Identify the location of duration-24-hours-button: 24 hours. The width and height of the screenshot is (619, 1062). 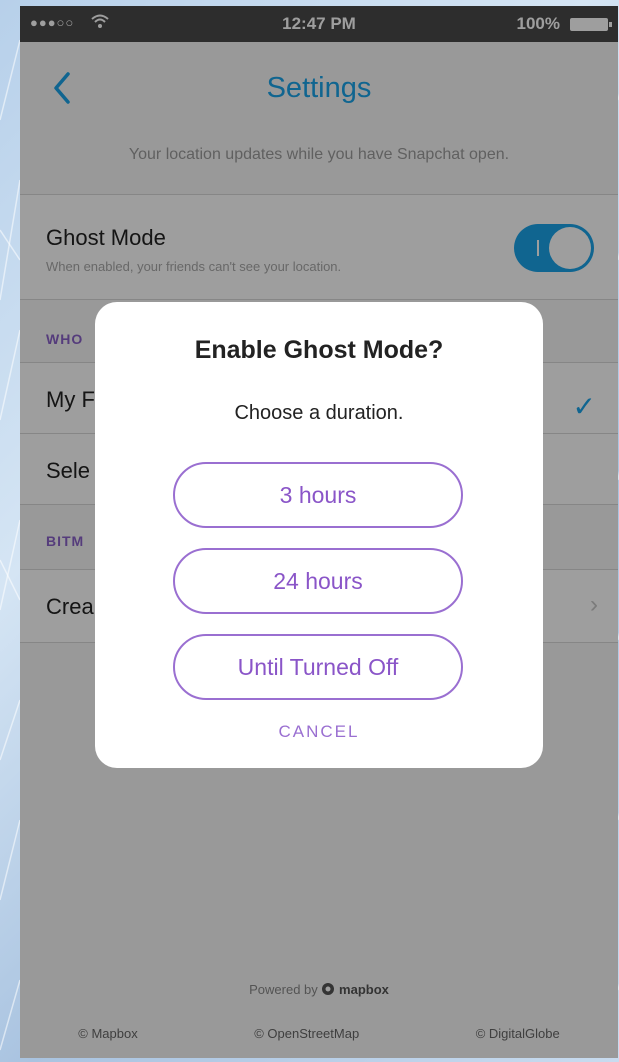
(318, 581).